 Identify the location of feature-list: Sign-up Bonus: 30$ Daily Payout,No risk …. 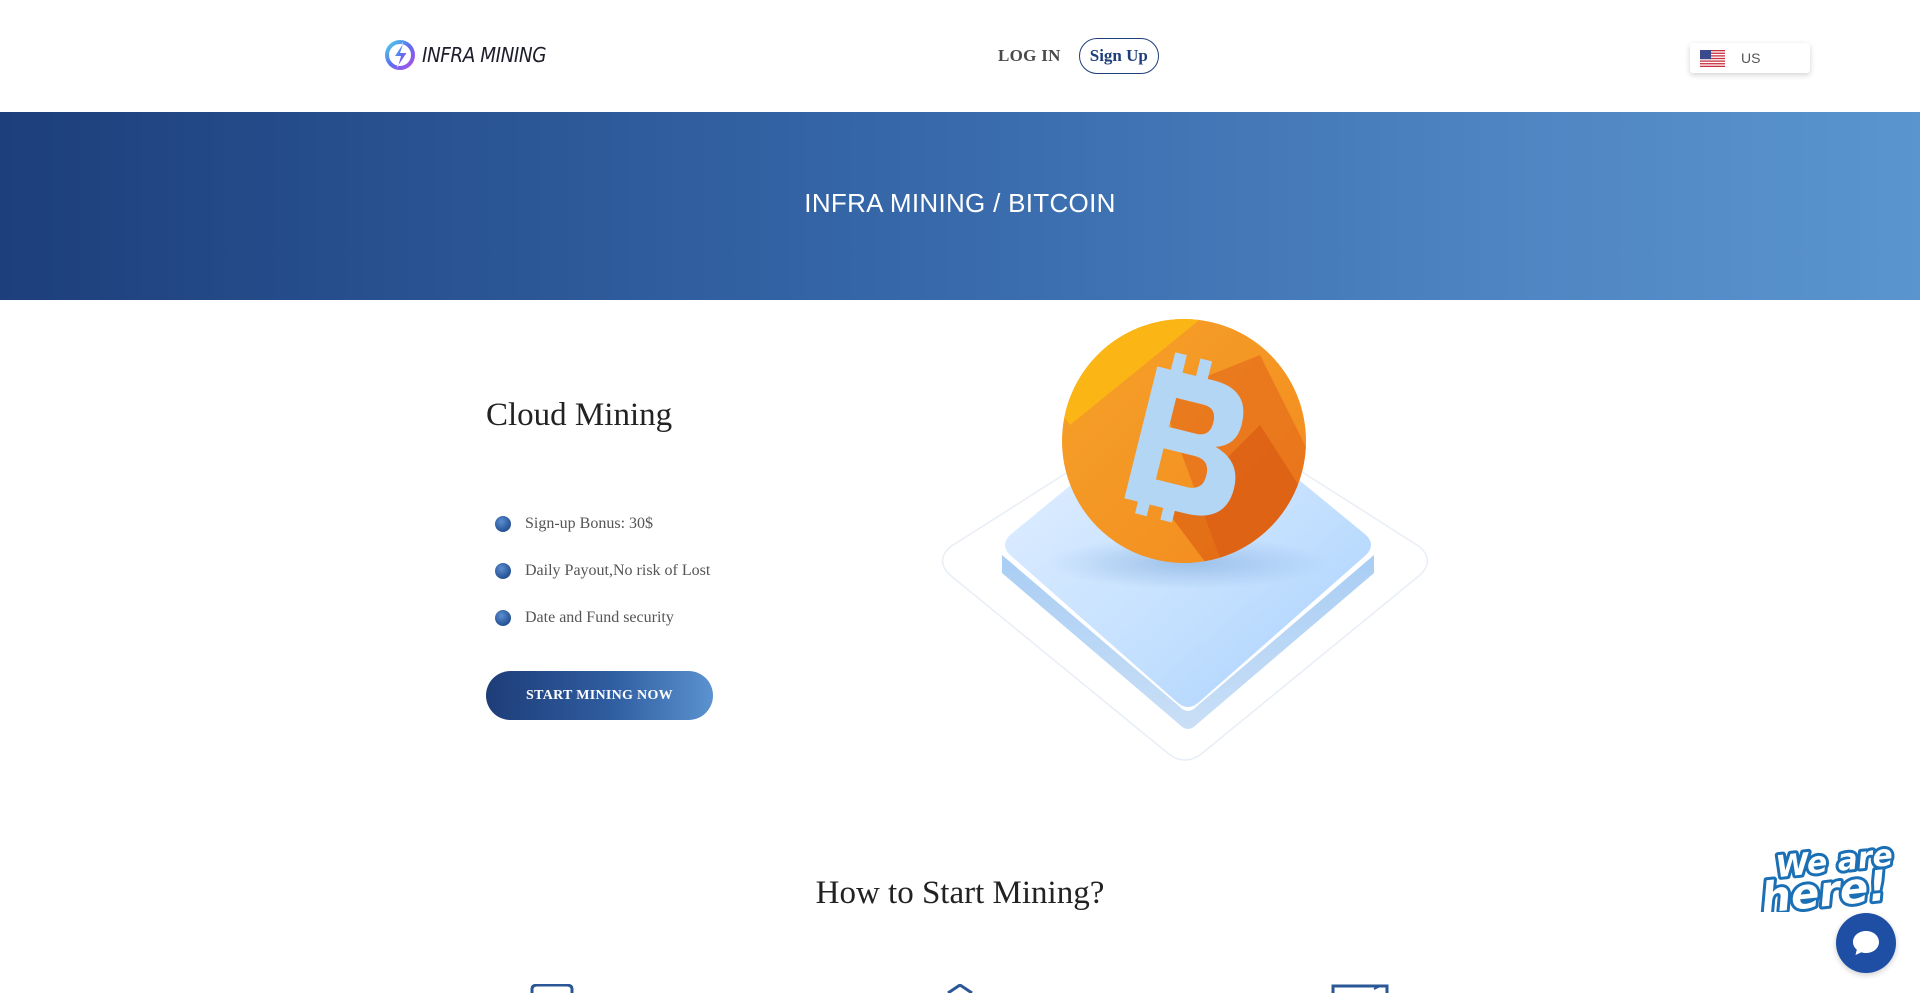
(602, 570).